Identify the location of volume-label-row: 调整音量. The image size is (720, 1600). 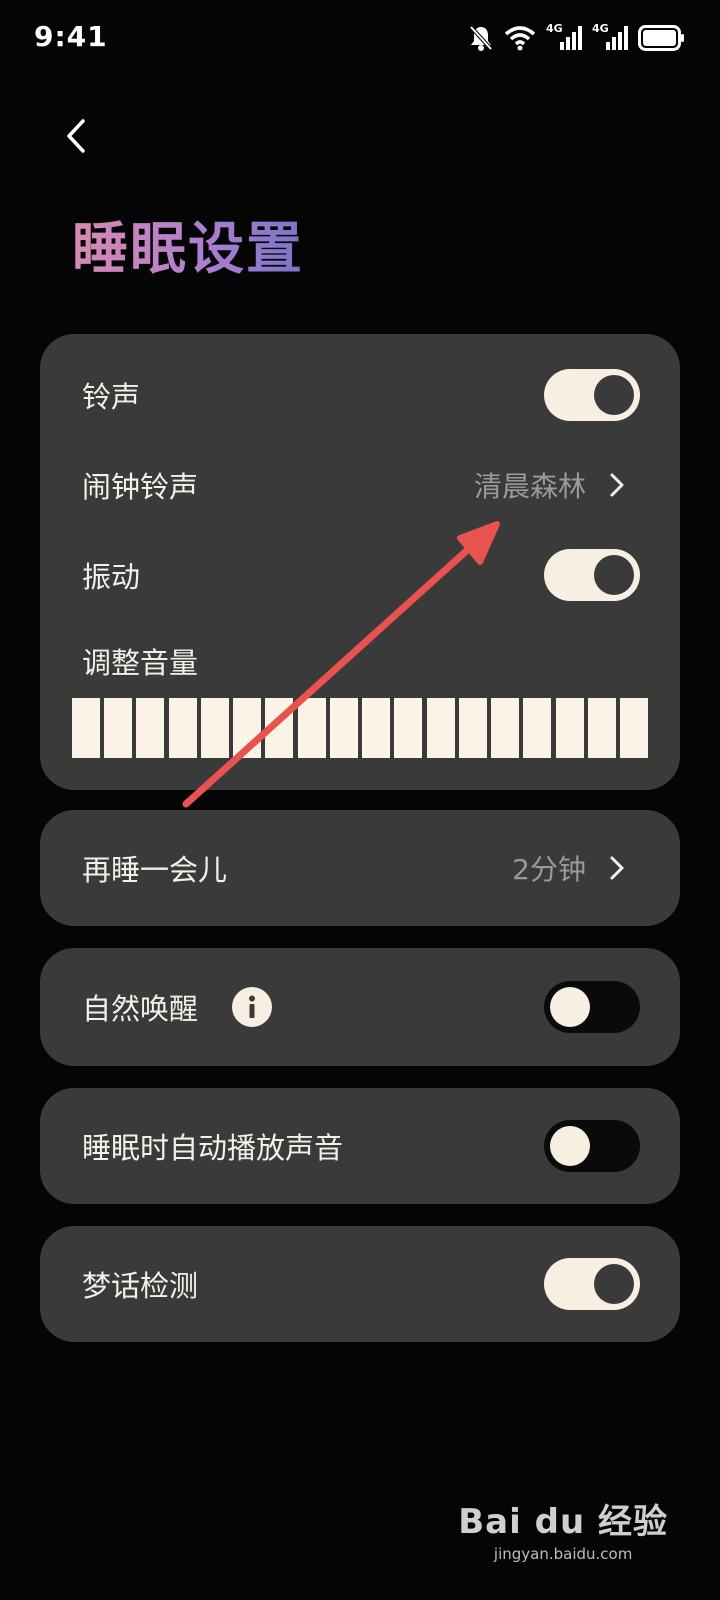
(360, 661).